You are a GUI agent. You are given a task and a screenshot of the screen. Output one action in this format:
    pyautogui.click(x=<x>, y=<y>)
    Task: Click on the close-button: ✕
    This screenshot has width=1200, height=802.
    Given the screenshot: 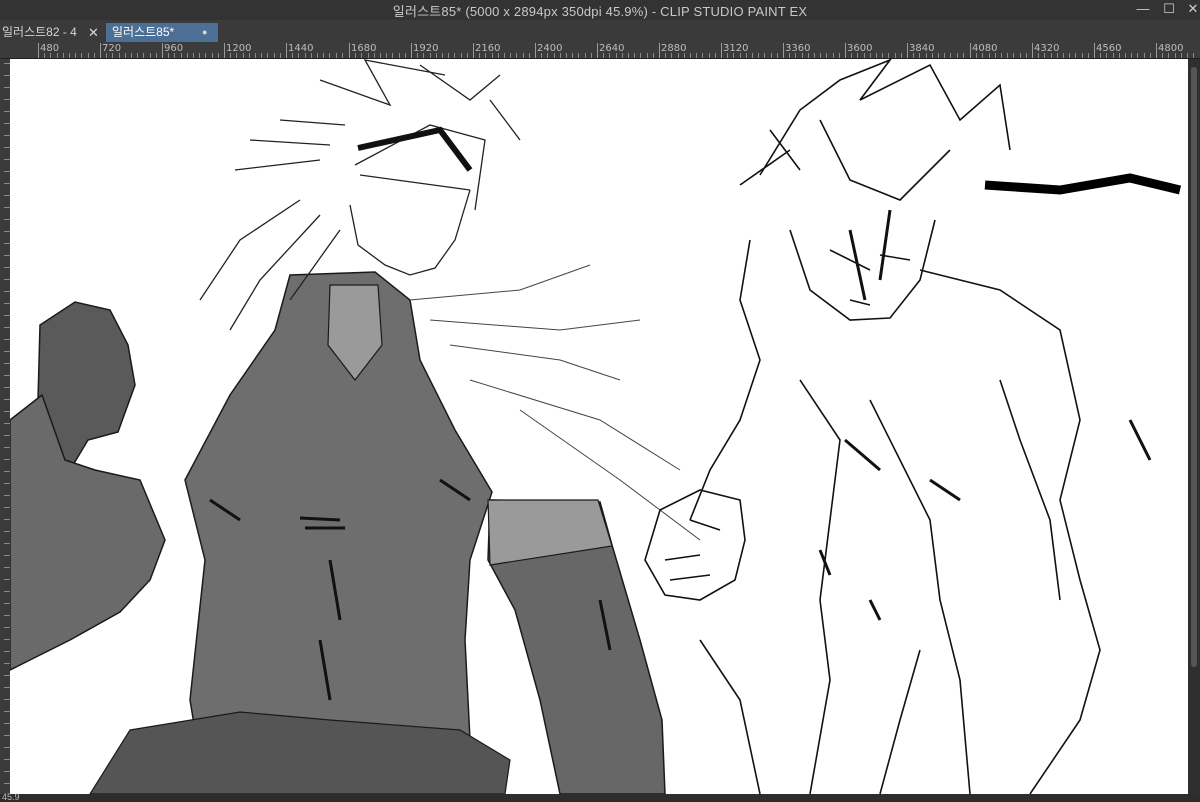 What is the action you would take?
    pyautogui.click(x=1190, y=10)
    